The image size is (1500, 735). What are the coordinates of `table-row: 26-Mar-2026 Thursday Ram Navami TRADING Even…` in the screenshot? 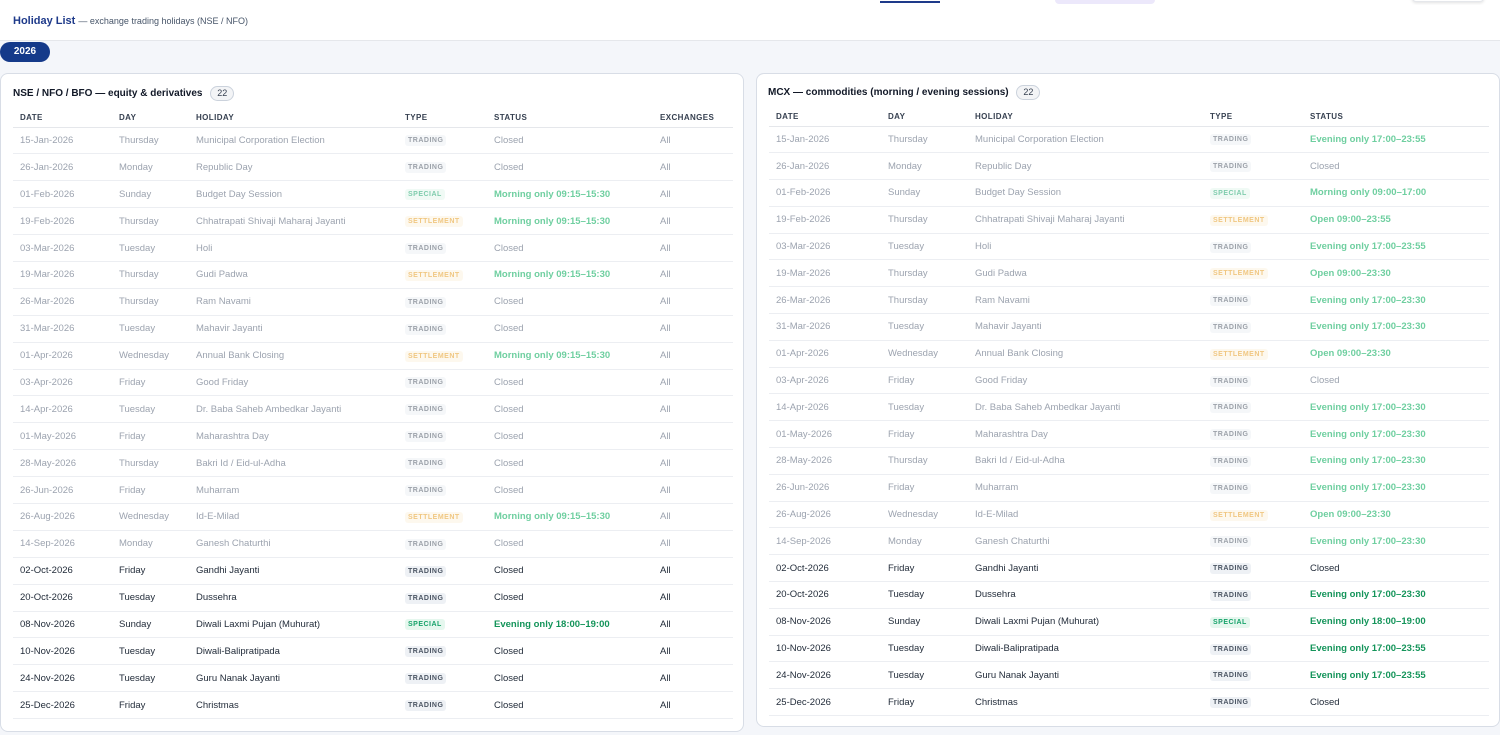 It's located at (1129, 300).